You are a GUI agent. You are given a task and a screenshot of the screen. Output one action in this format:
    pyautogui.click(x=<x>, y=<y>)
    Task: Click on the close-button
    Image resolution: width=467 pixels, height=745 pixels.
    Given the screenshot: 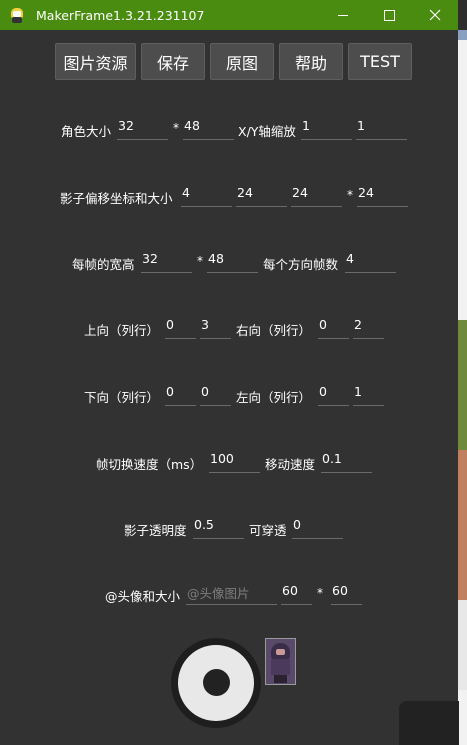 What is the action you would take?
    pyautogui.click(x=435, y=15)
    